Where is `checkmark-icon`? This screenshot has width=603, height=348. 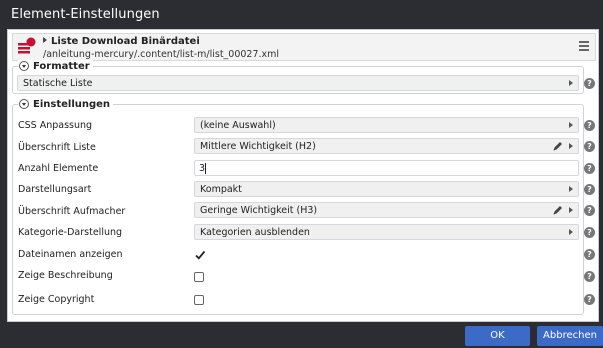 checkmark-icon is located at coordinates (200, 255).